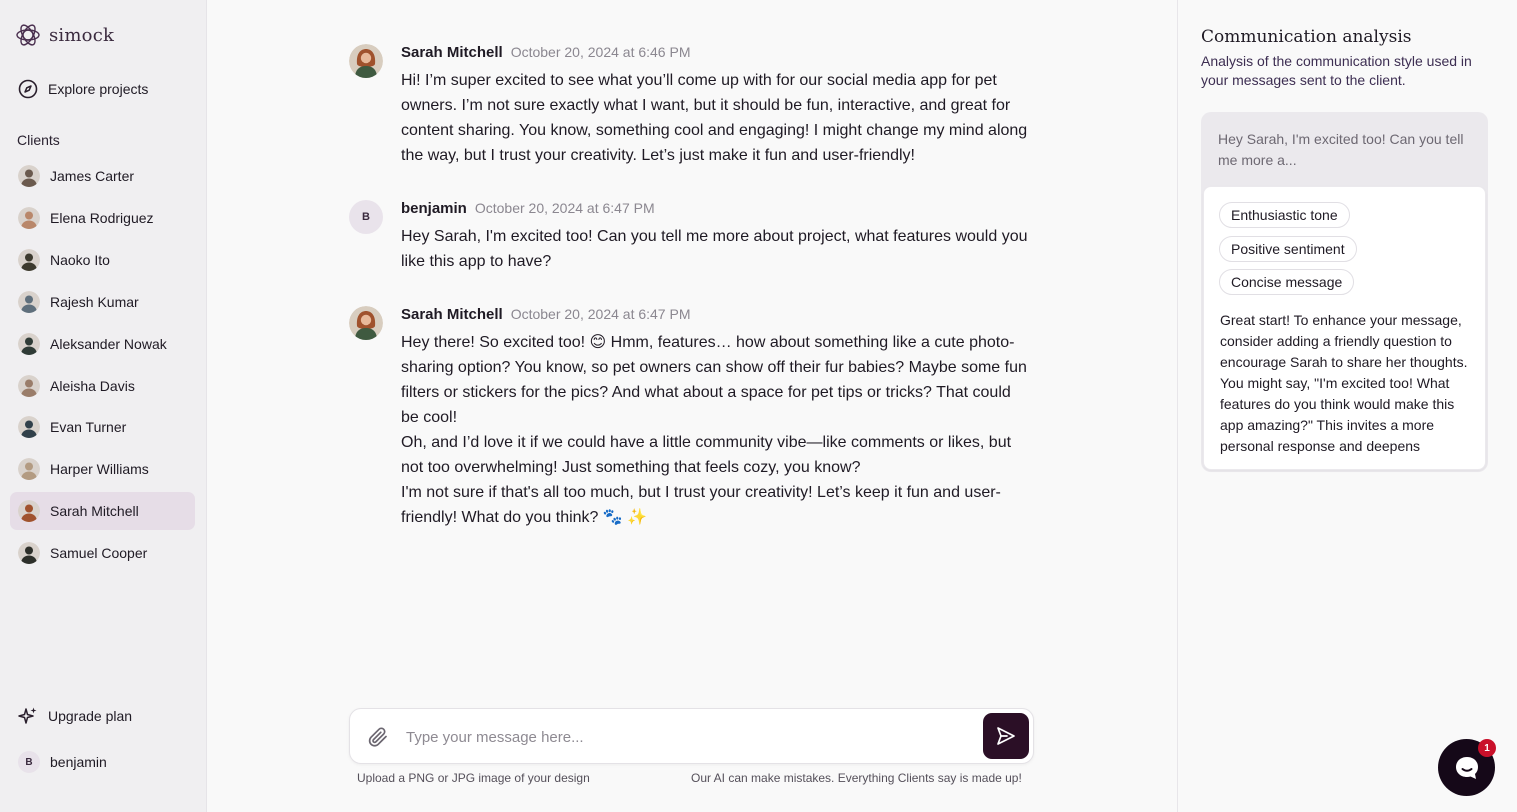 The height and width of the screenshot is (812, 1517). I want to click on sidebar-item-client: Aleisha Davis, so click(102, 386).